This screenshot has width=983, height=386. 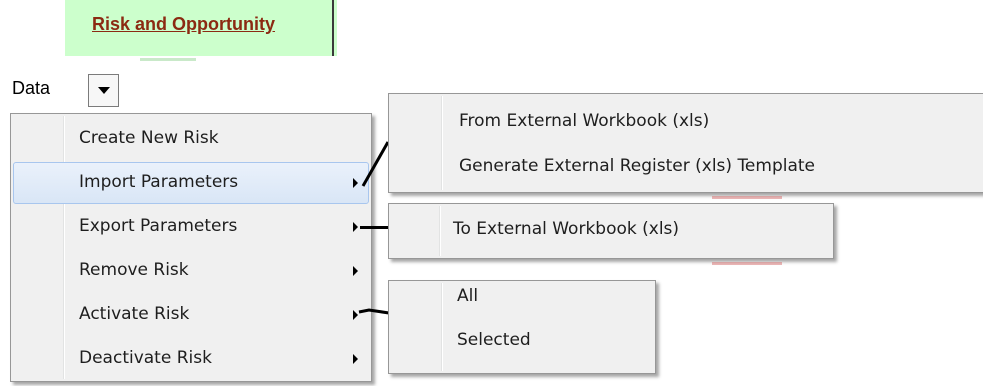 What do you see at coordinates (566, 229) in the screenshot?
I see `menu-item-to-external-workbook: To External Workbook (xls)` at bounding box center [566, 229].